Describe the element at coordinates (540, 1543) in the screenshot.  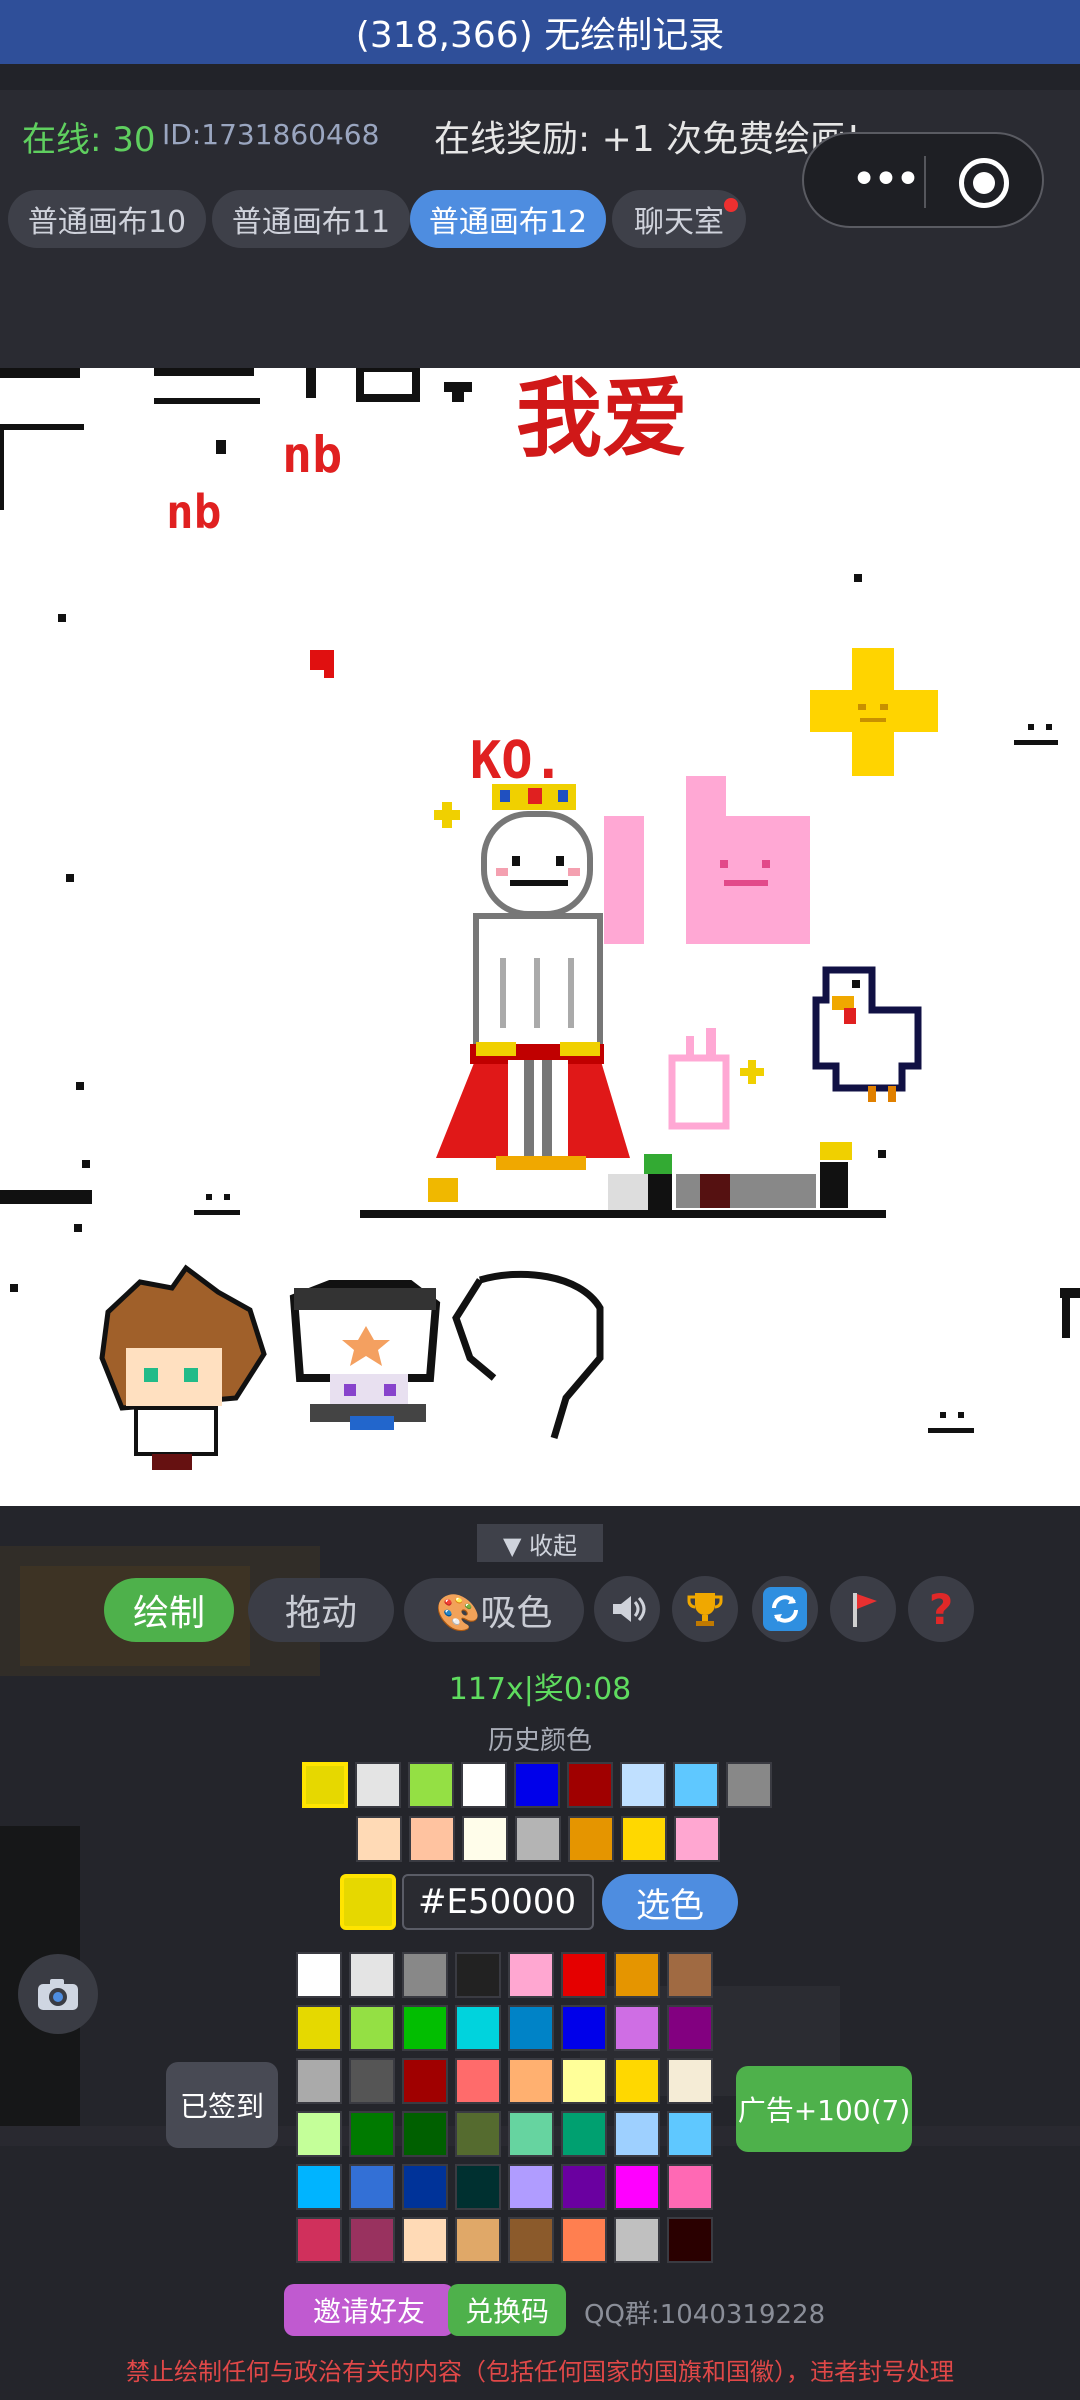
I see `collapse-button: ▼ 收起` at that location.